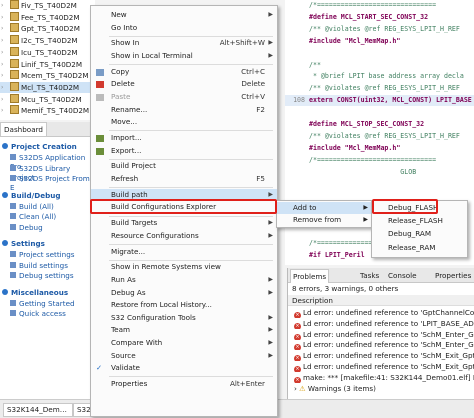  I want to click on dashboard-link: Getting Started, so click(42, 303).